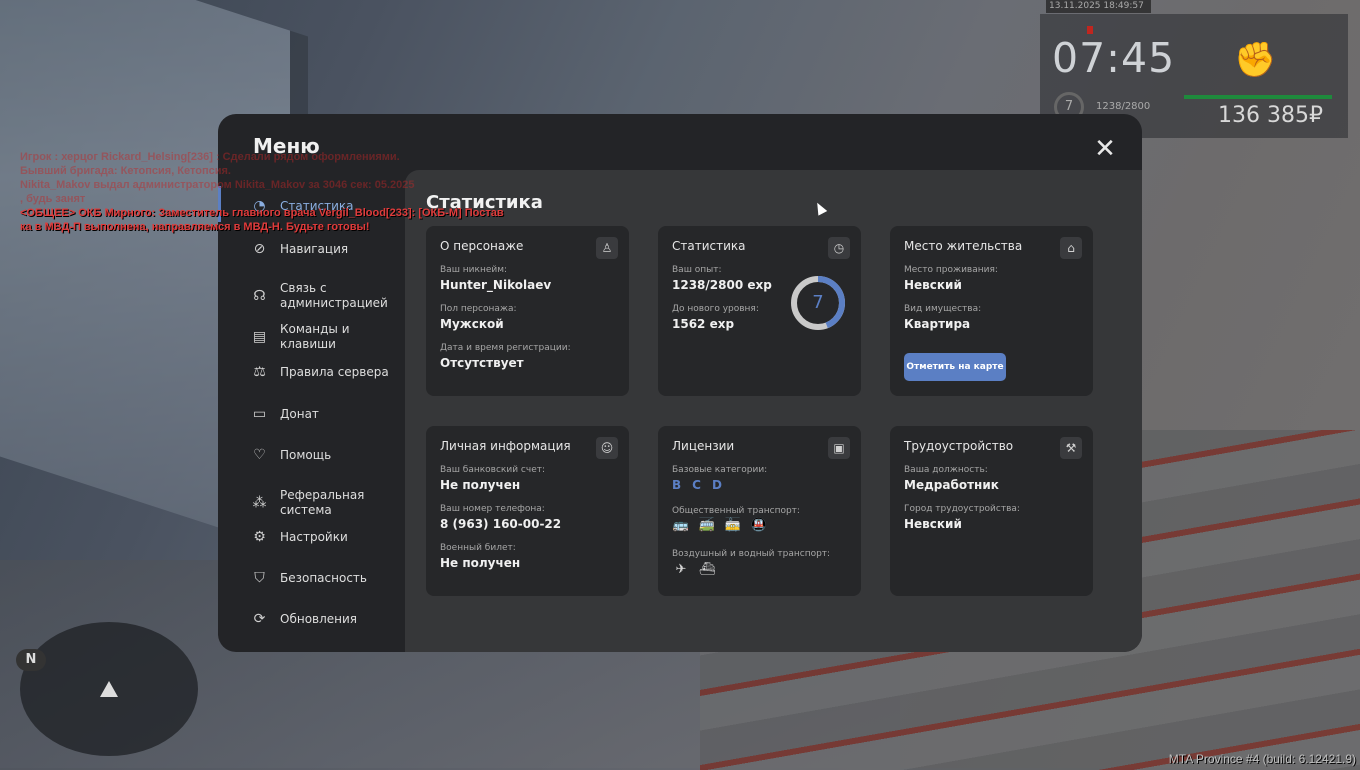 Image resolution: width=1360 pixels, height=770 pixels. Describe the element at coordinates (493, 470) in the screenshot. I see `bank-label: Ваш банковский счет:` at that location.